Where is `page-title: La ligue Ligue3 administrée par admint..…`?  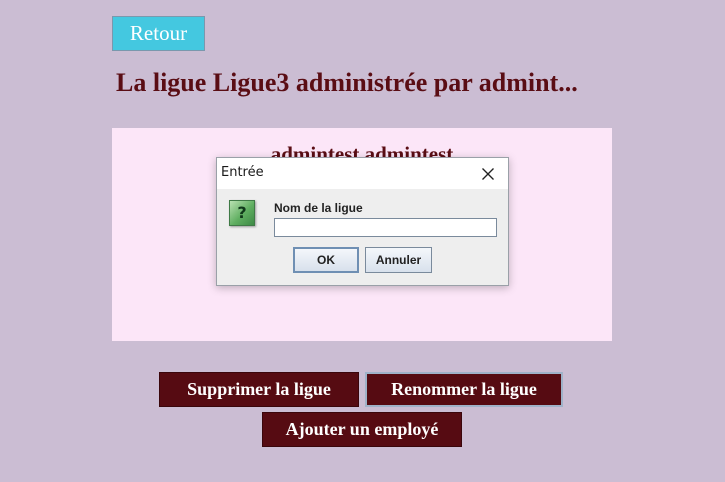
page-title: La ligue Ligue3 administrée par admint..… is located at coordinates (347, 82).